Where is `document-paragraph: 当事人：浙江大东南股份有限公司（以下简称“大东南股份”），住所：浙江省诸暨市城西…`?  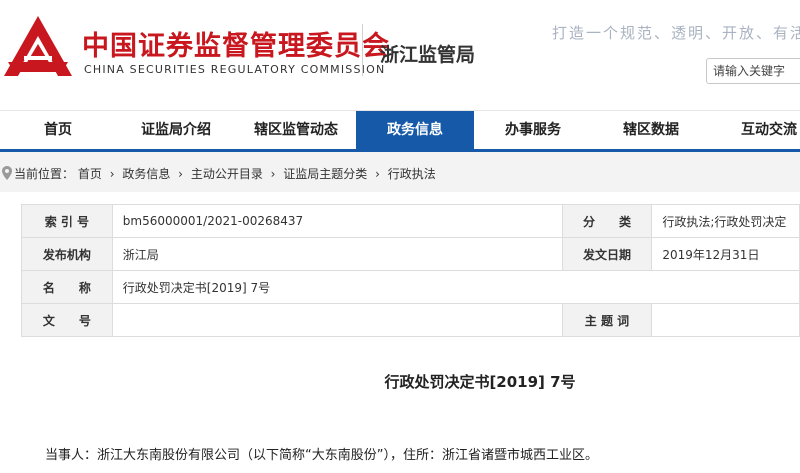
document-paragraph: 当事人：浙江大东南股份有限公司（以下简称“大东南股份”），住所：浙江省诸暨市城西… is located at coordinates (321, 455).